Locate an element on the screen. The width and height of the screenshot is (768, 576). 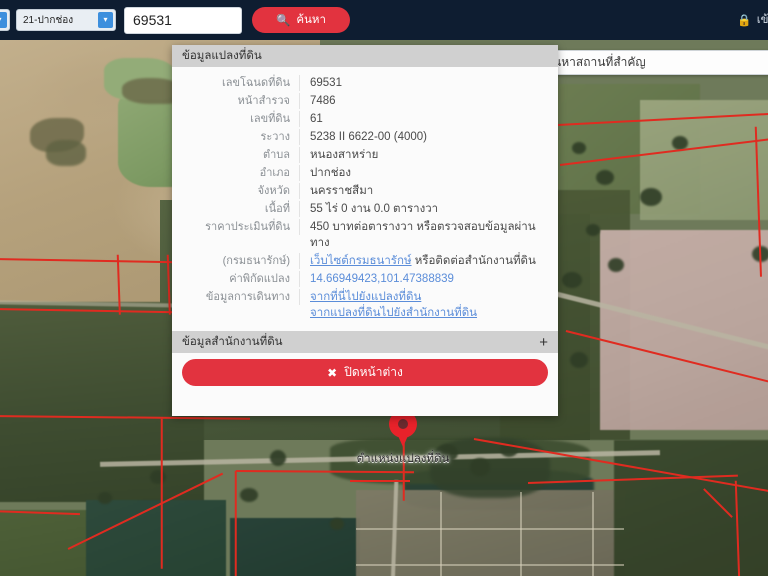
row-value: 5238 II 6622-00 (4000) is located at coordinates (369, 137).